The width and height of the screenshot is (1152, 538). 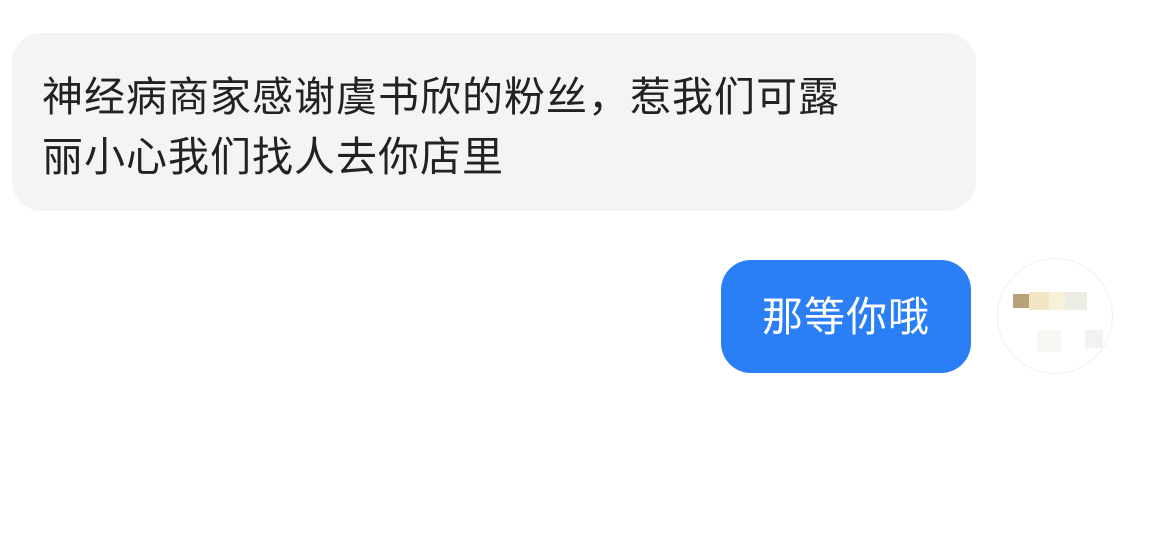 What do you see at coordinates (441, 127) in the screenshot?
I see `incoming-message-text: 神经病商家感谢虞书欣的粉丝，惹我们可露 丽小心我们找人去你店里` at bounding box center [441, 127].